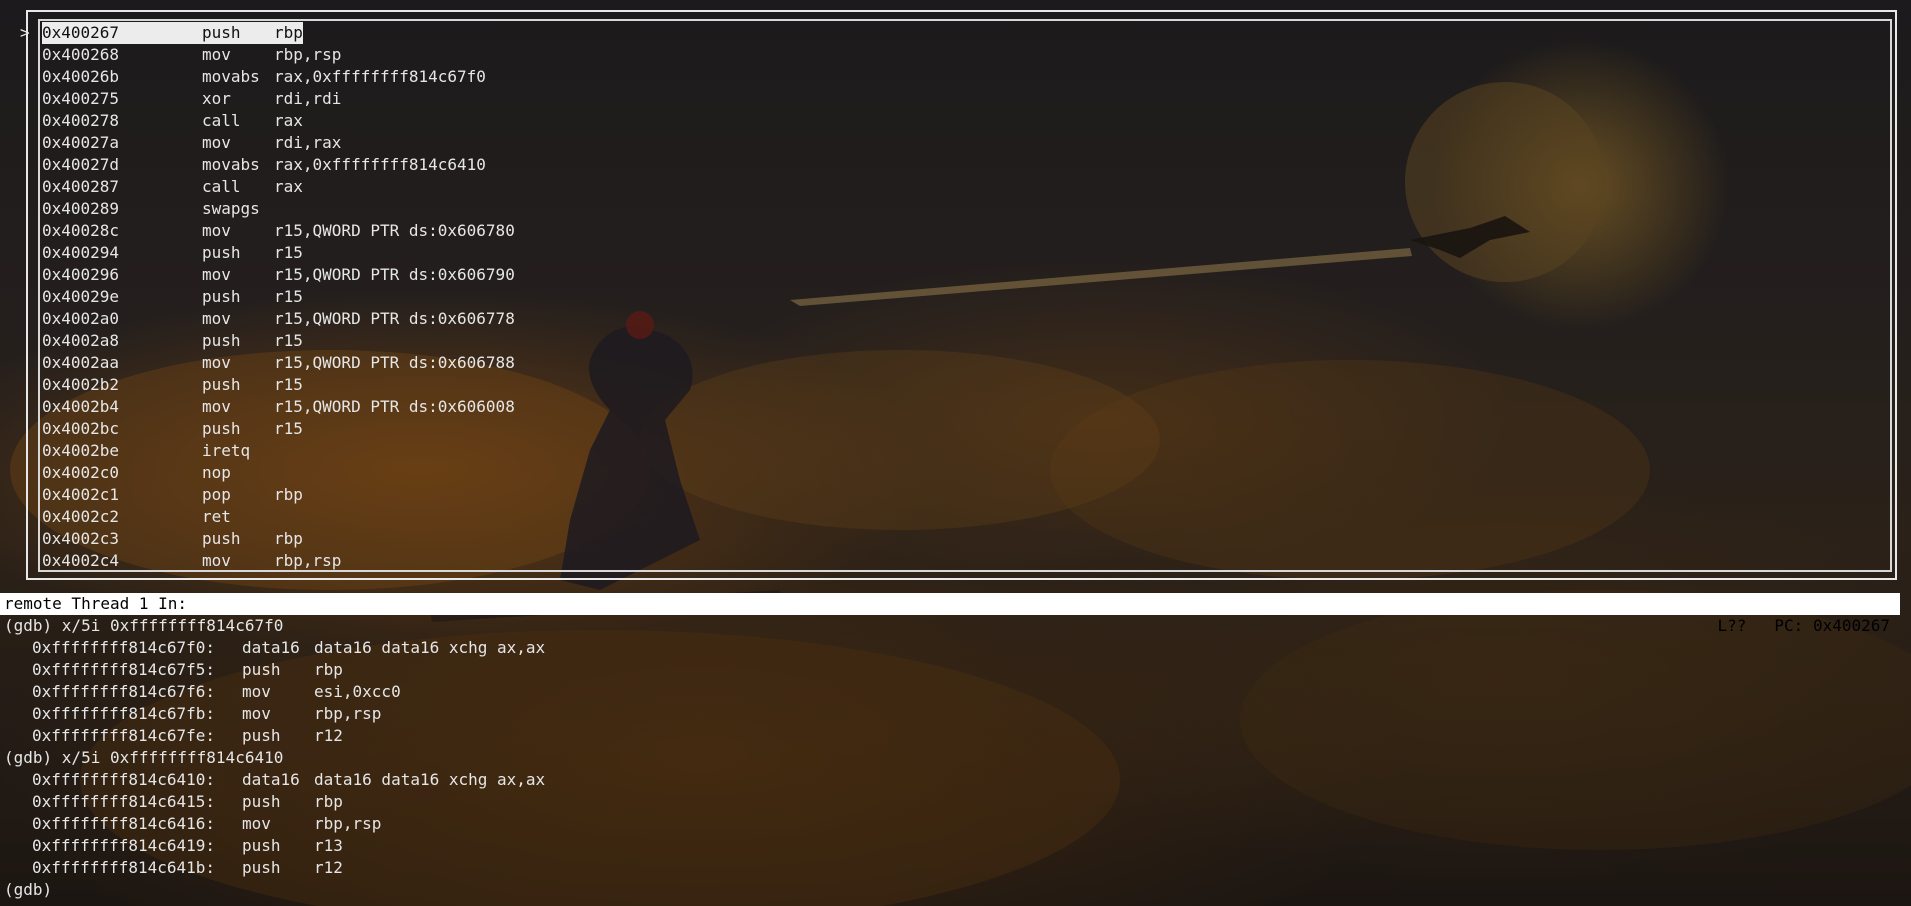  I want to click on asm-operands: rax,0xffffffff814c6410, so click(380, 164).